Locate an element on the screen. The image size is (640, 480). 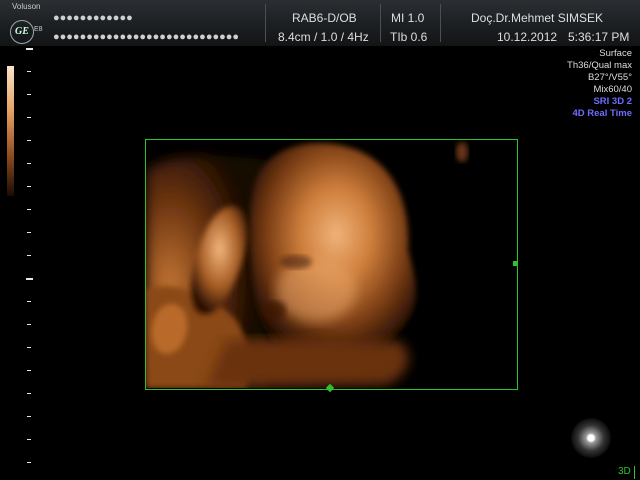
render-mode: Surface is located at coordinates (615, 53).